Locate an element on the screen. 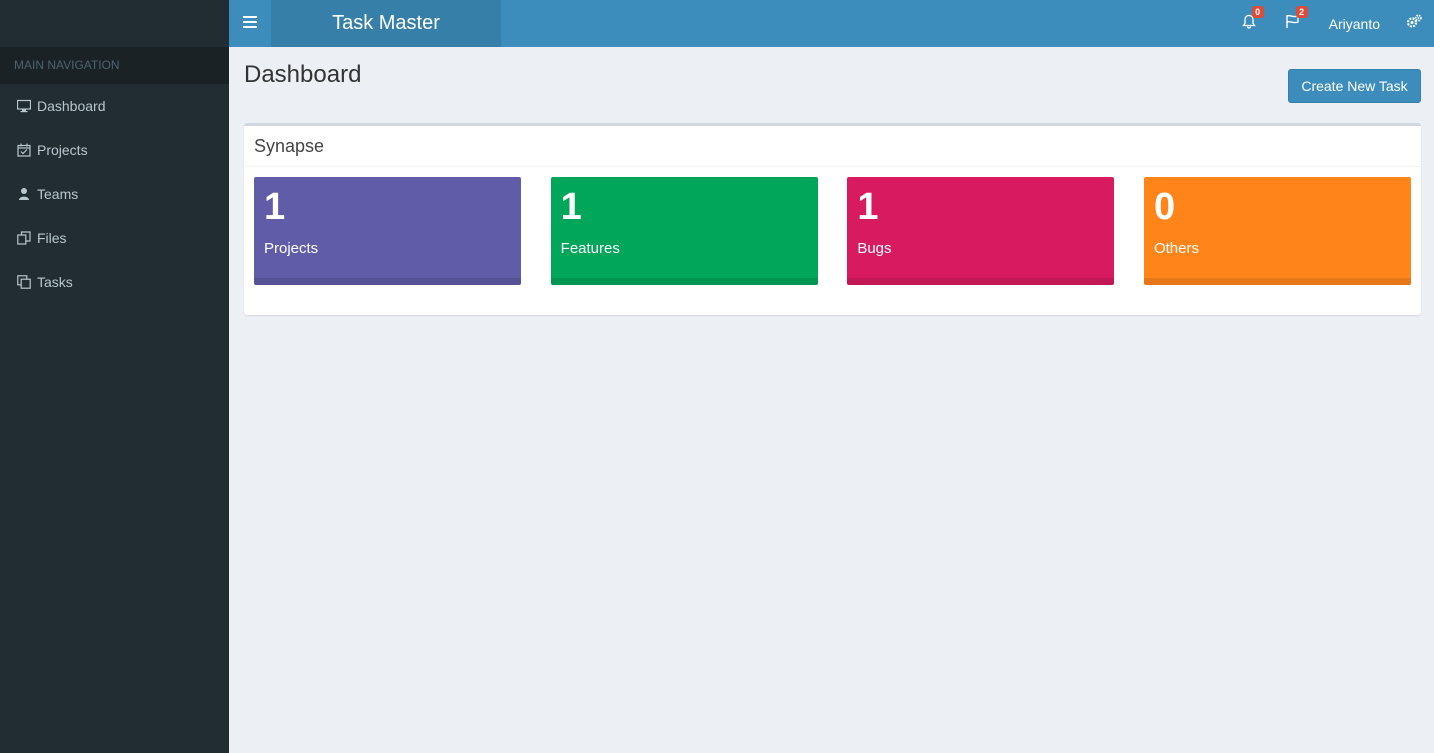 This screenshot has width=1434, height=753. files-icon is located at coordinates (24, 238).